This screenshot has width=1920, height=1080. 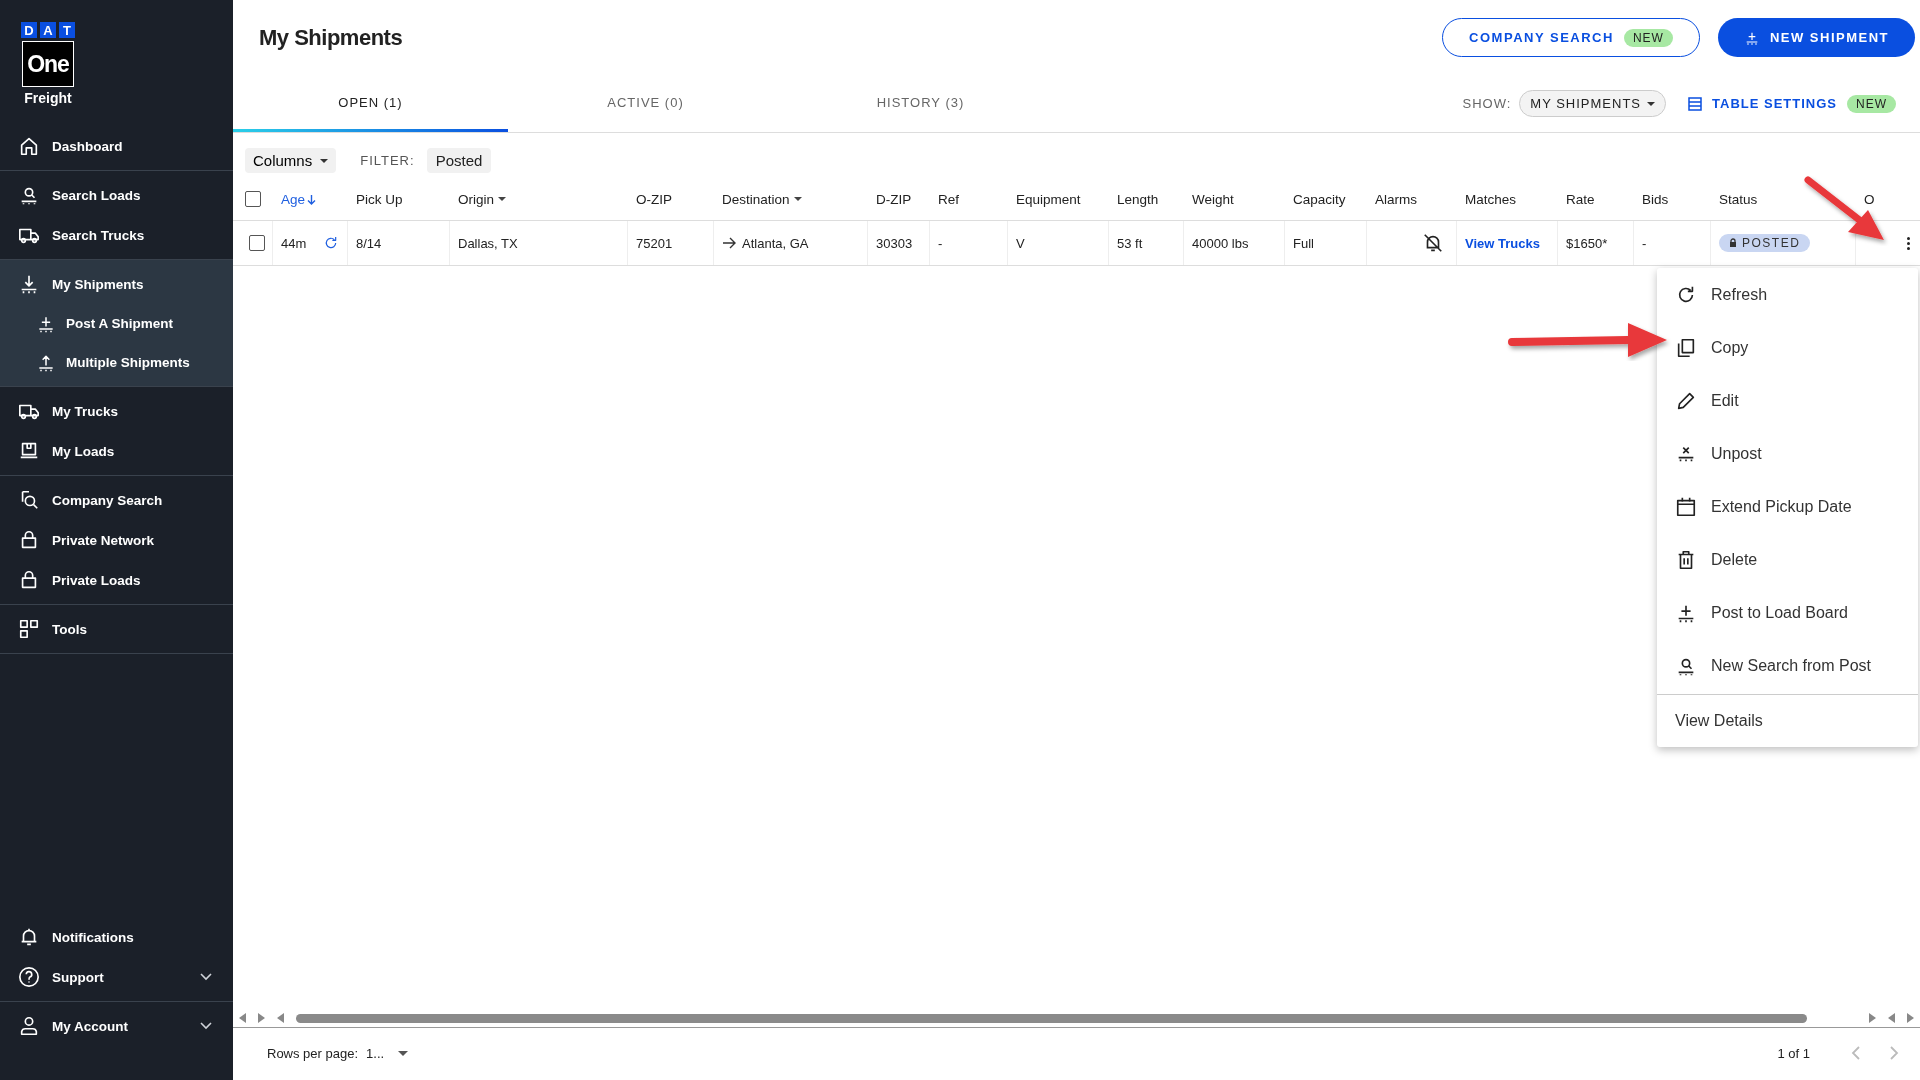 I want to click on sidebar-item: Private Network, so click(x=116, y=540).